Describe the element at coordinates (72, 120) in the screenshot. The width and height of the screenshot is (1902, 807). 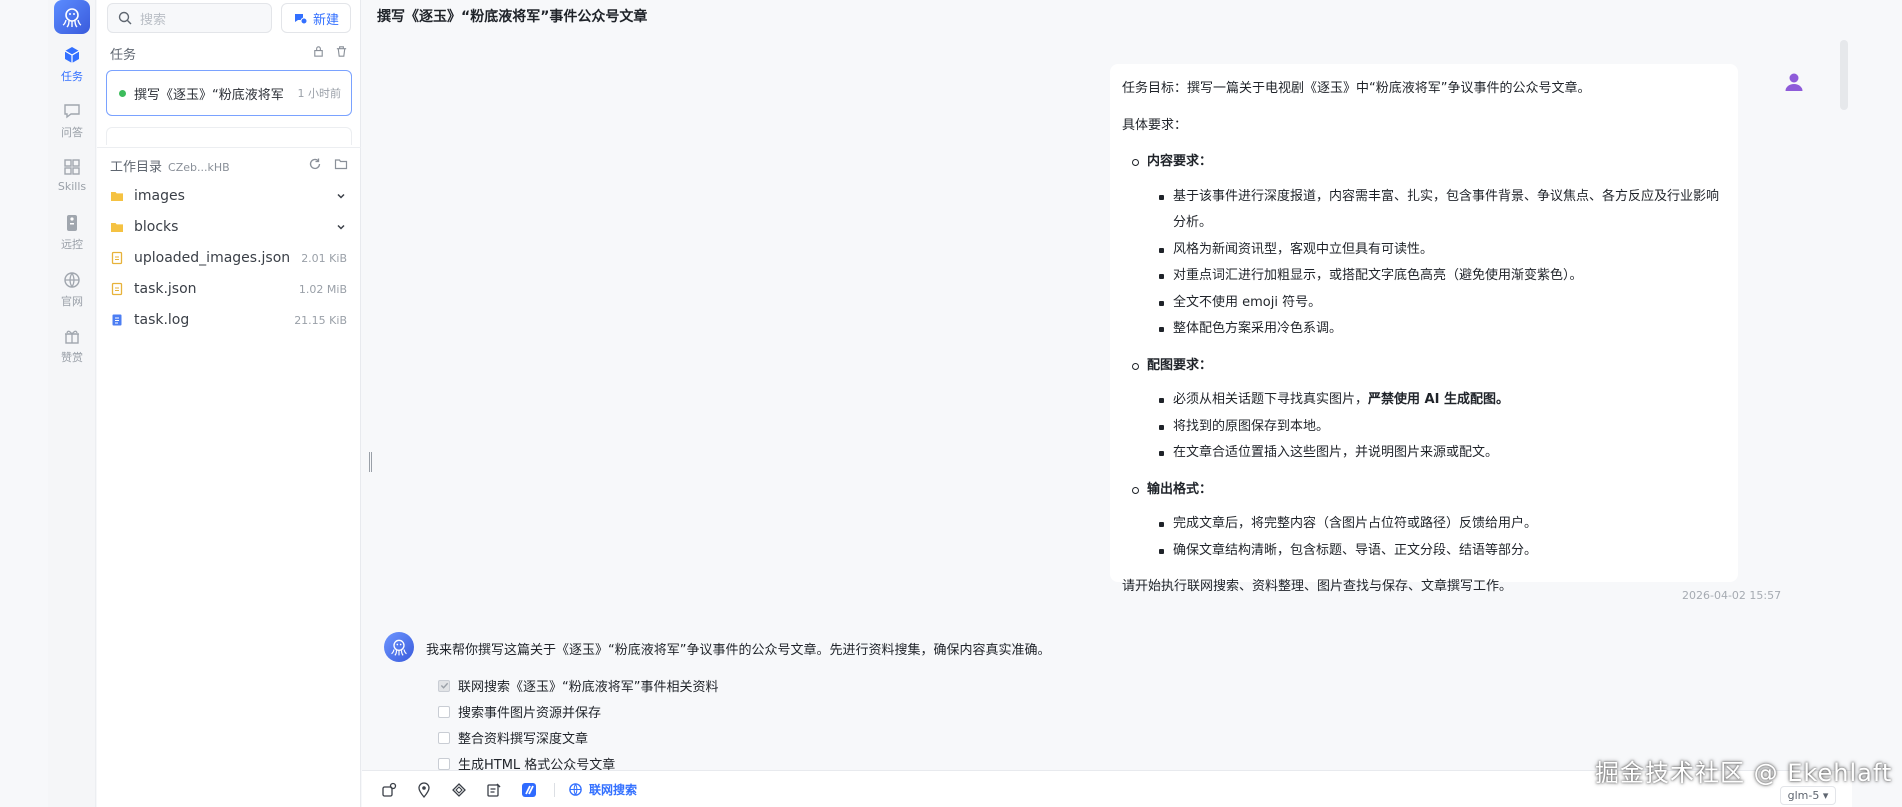
I see `rail-item-qa: 问答` at that location.